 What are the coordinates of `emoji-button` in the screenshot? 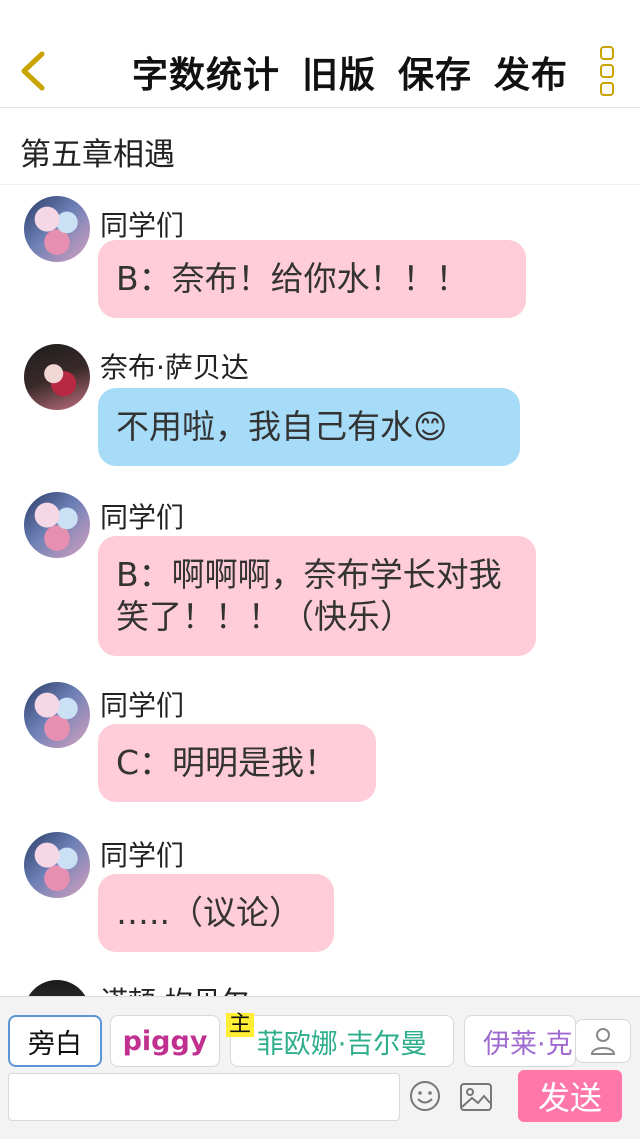 It's located at (425, 1096).